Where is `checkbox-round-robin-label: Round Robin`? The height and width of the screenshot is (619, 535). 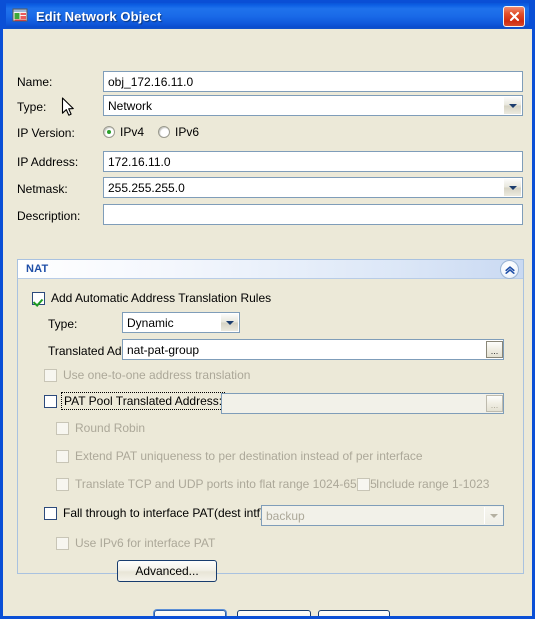 checkbox-round-robin-label: Round Robin is located at coordinates (110, 428).